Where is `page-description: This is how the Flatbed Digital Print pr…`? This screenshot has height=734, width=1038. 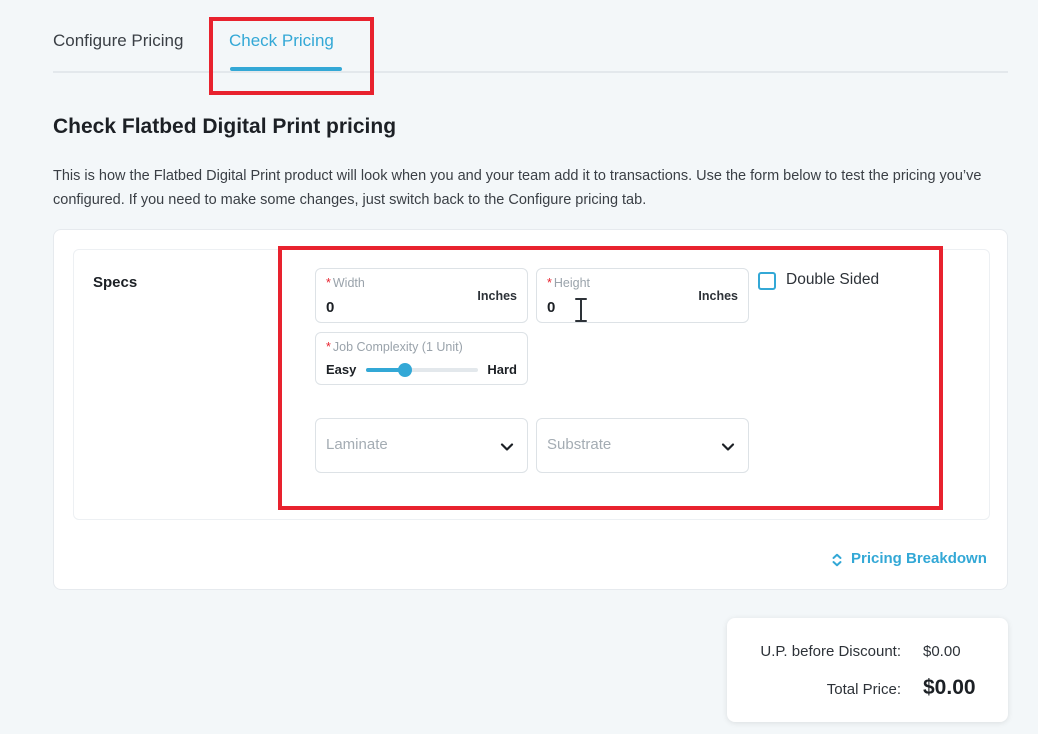
page-description: This is how the Flatbed Digital Print pr… is located at coordinates (517, 188).